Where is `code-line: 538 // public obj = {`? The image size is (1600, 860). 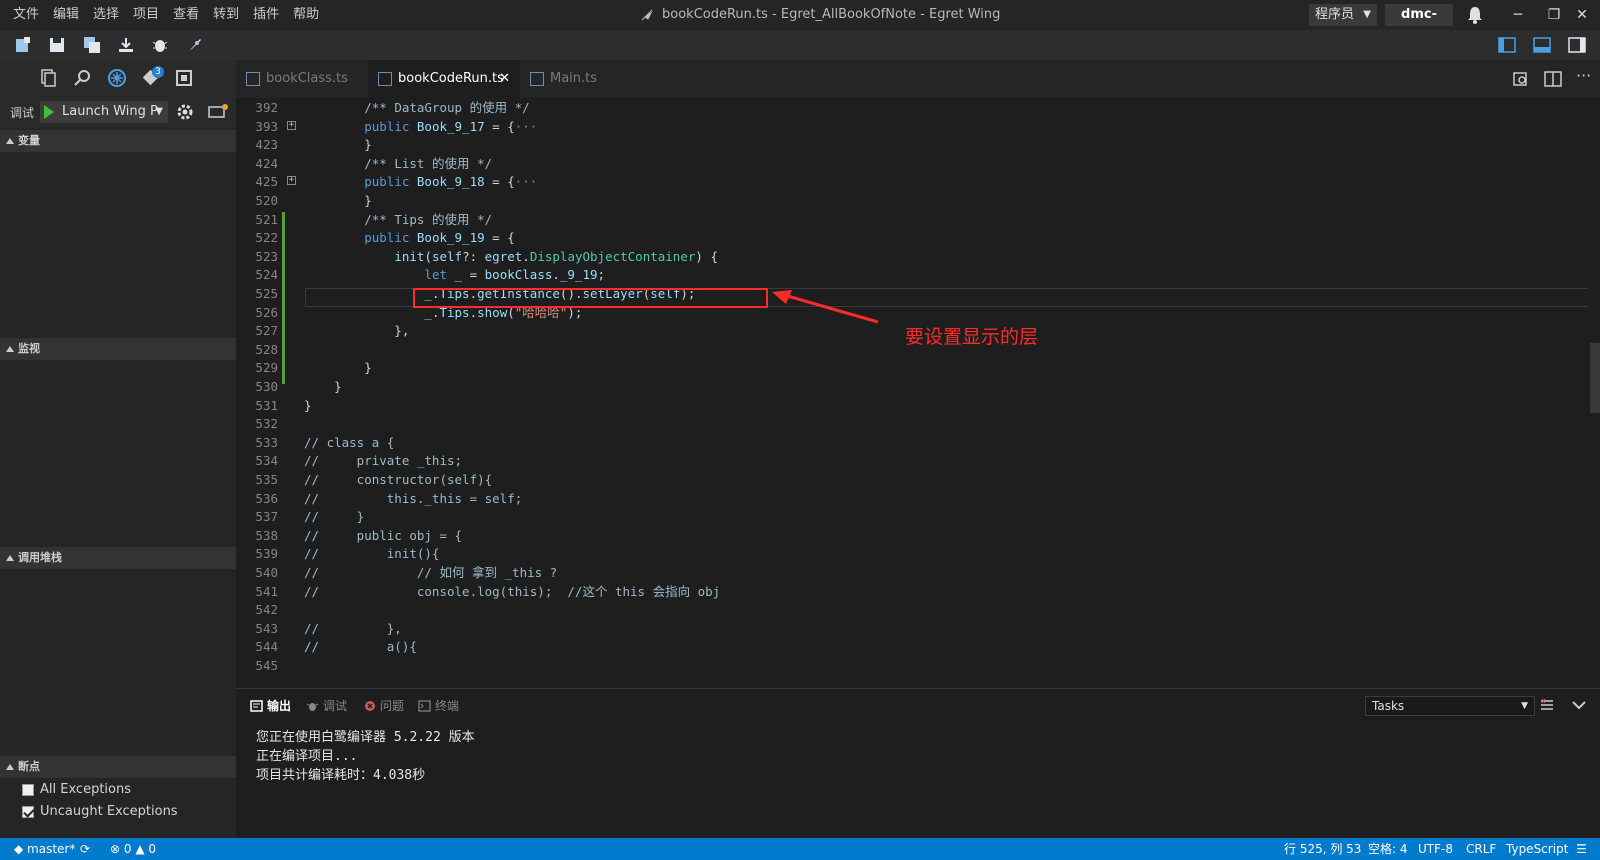 code-line: 538 // public obj = { is located at coordinates (918, 535).